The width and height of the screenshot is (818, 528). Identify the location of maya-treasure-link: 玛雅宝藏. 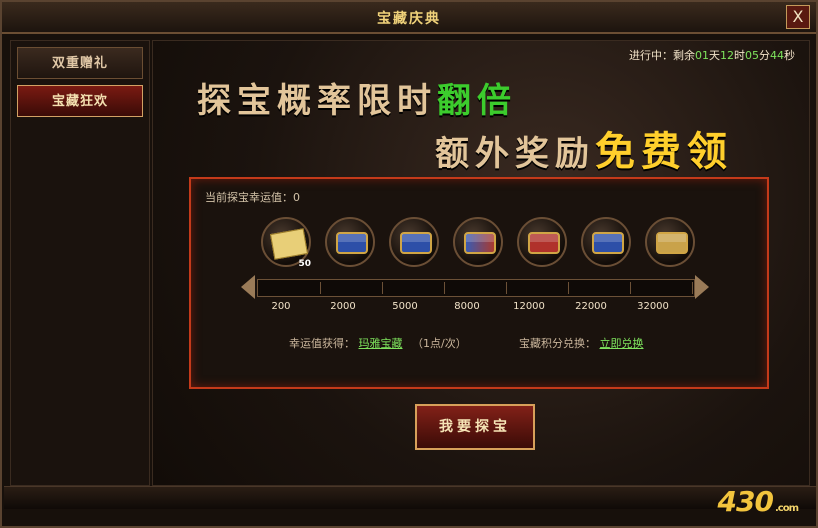
(381, 343).